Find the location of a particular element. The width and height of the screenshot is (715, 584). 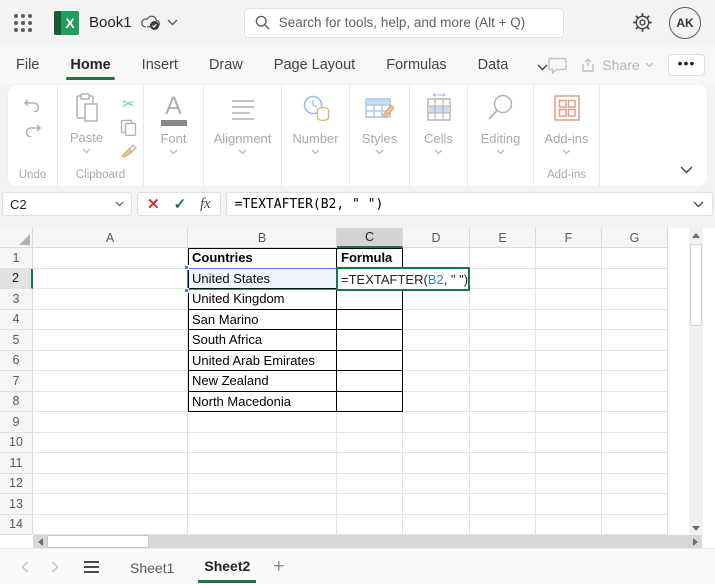

cell-C13 is located at coordinates (370, 504).